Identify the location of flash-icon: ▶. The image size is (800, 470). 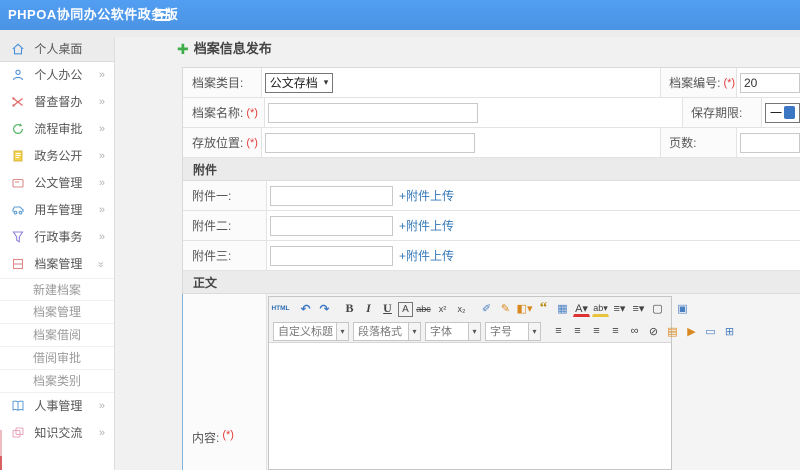
(691, 331).